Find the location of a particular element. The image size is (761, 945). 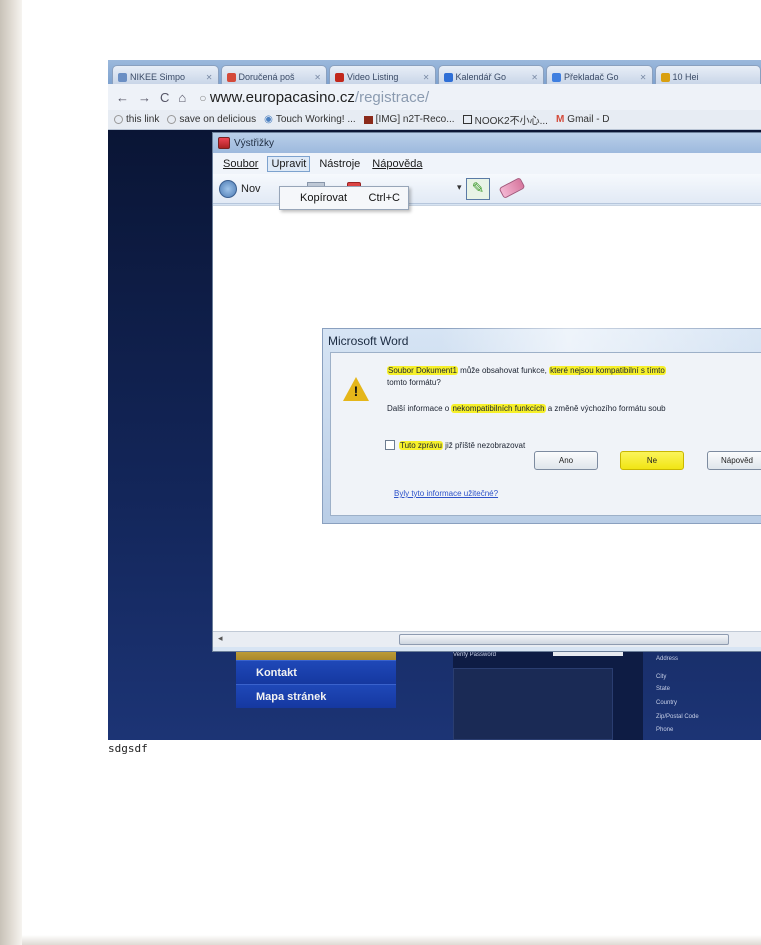

menu-bar: Soubor Upravit Nástroje Nápověda is located at coordinates (487, 163).